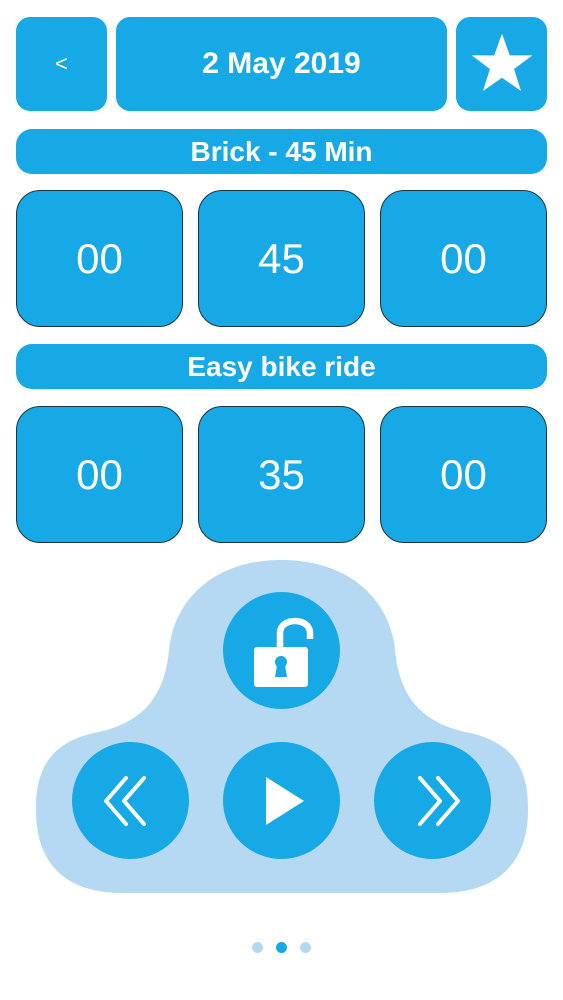  I want to click on step-seconds-box: 00, so click(463, 474).